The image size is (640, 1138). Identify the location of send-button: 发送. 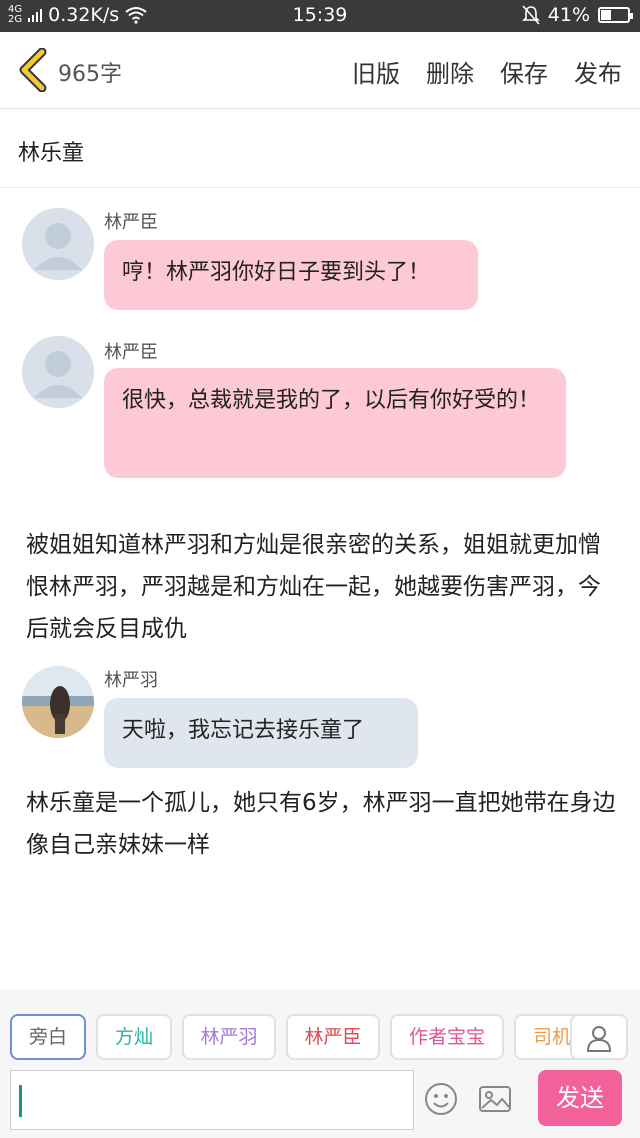
(580, 1098).